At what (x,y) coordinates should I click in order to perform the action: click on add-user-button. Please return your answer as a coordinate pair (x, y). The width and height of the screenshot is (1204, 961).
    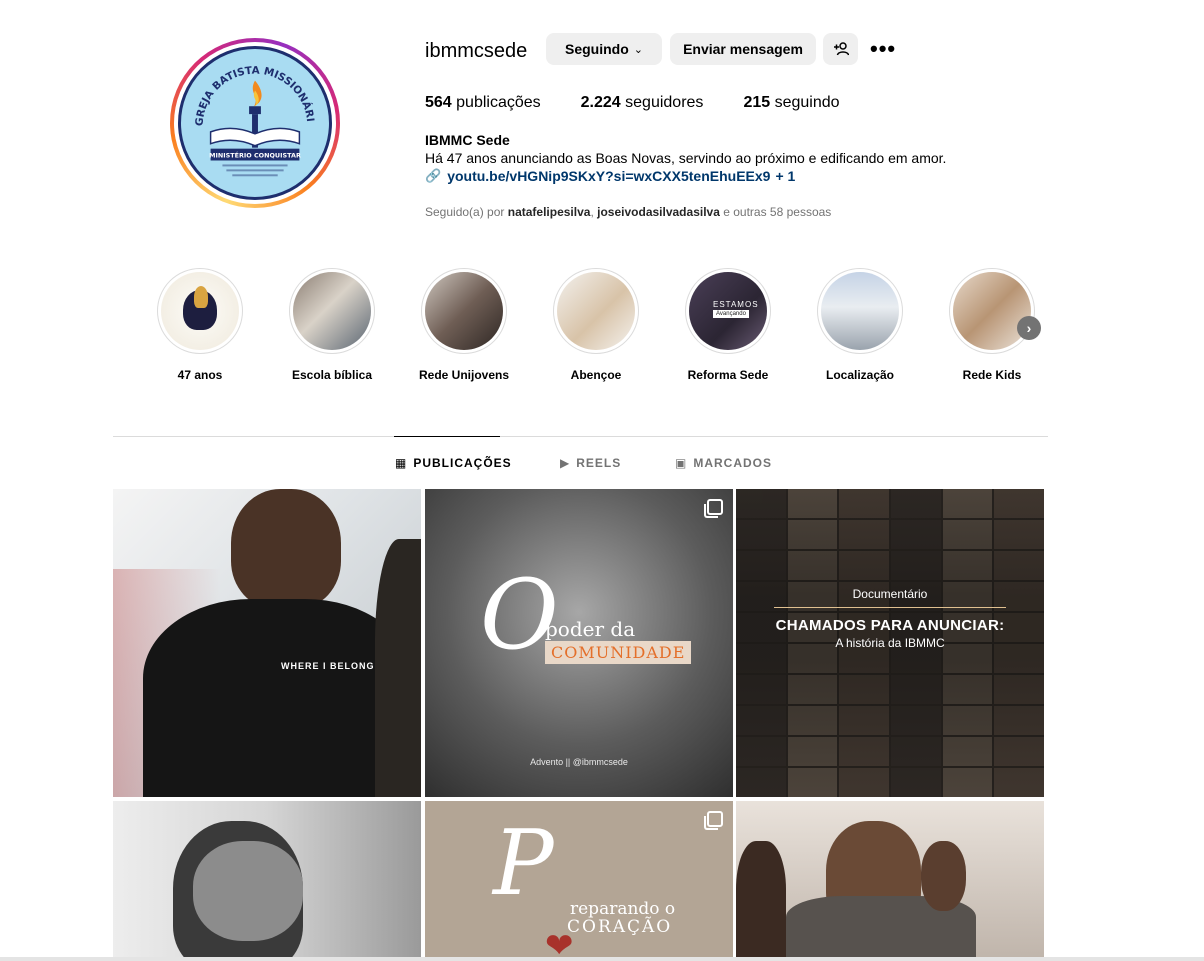
    Looking at the image, I should click on (840, 49).